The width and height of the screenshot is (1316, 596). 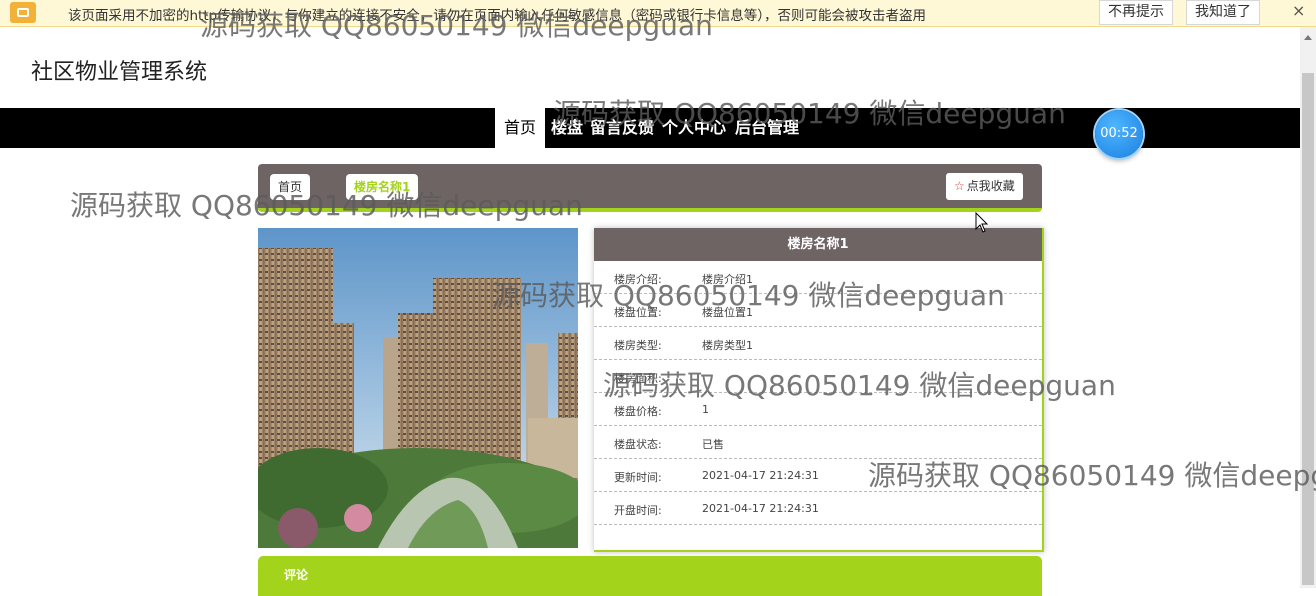 I want to click on scroll-up-icon, so click(x=1308, y=37).